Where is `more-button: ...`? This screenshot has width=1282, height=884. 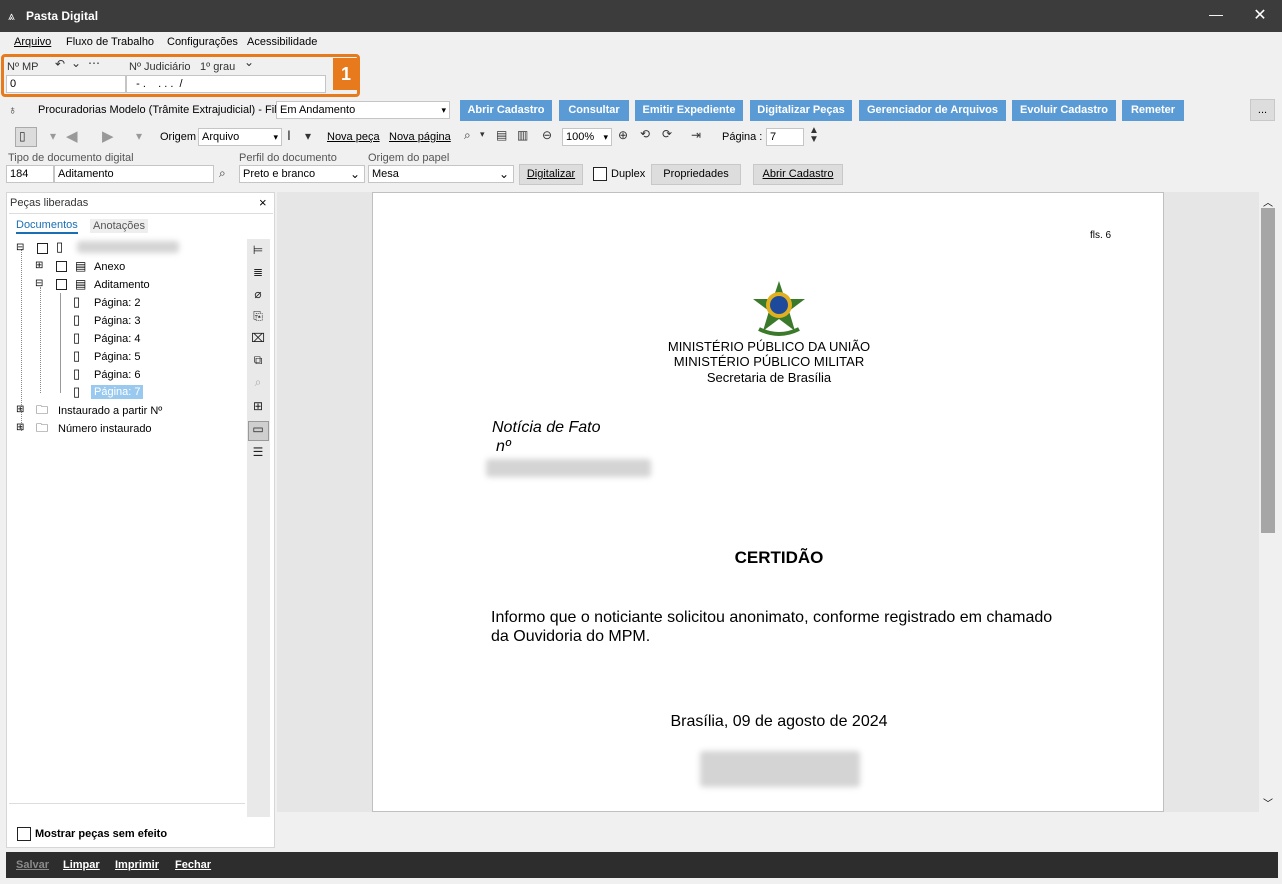
more-button: ... is located at coordinates (1262, 110).